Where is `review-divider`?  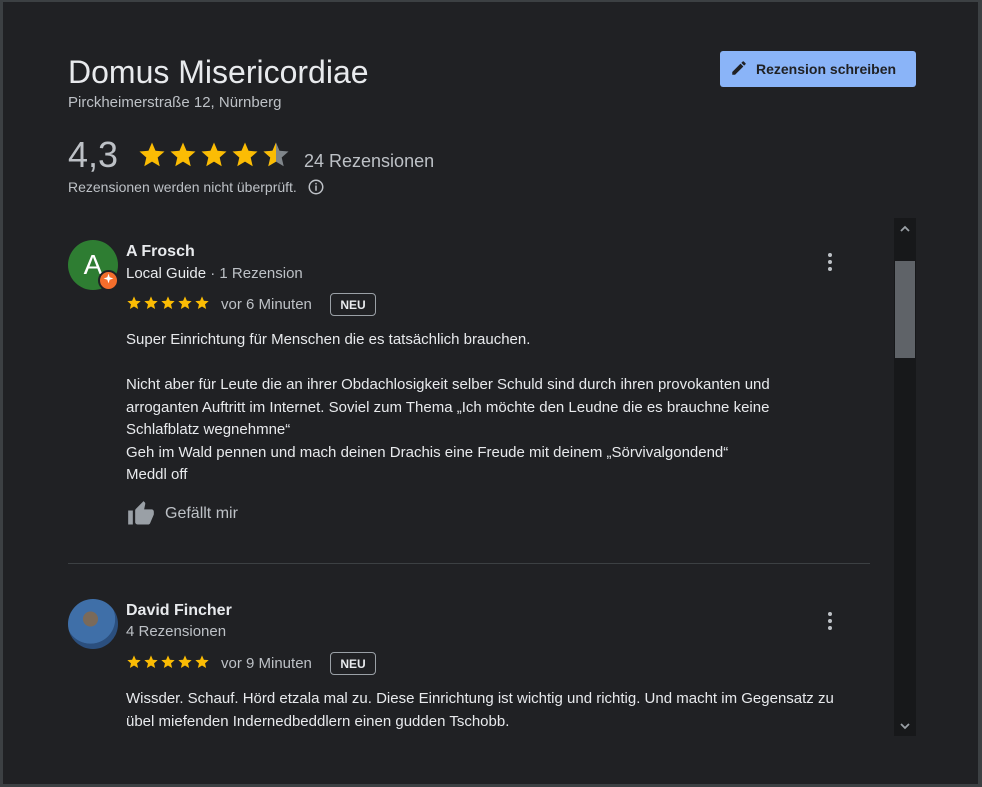
review-divider is located at coordinates (469, 563).